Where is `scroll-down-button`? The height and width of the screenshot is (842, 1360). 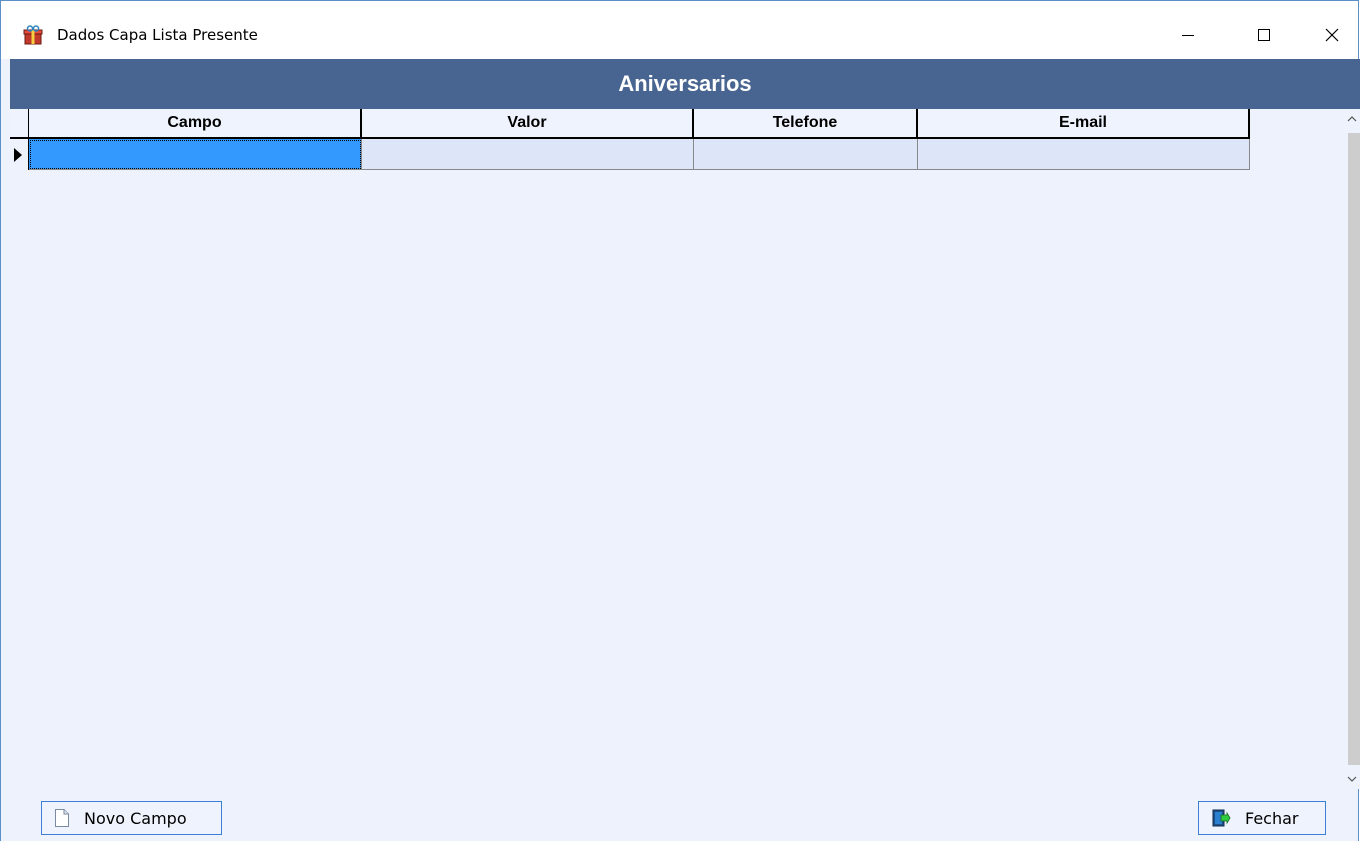 scroll-down-button is located at coordinates (1352, 779).